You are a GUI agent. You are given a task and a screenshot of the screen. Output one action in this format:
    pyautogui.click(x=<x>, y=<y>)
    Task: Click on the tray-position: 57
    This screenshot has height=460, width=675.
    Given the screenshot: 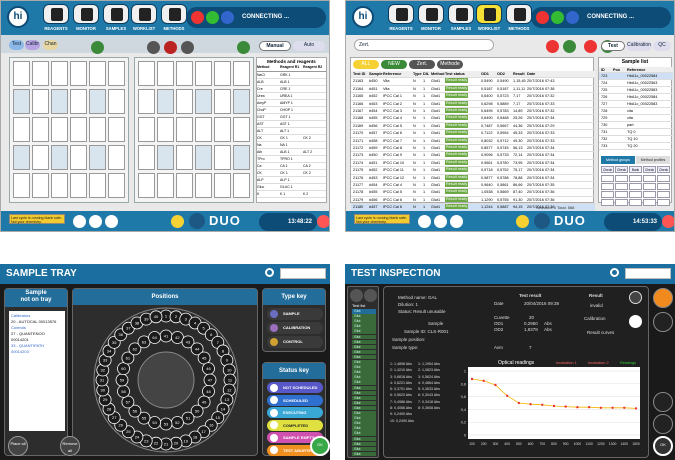 What is the action you would take?
    pyautogui.click(x=128, y=402)
    